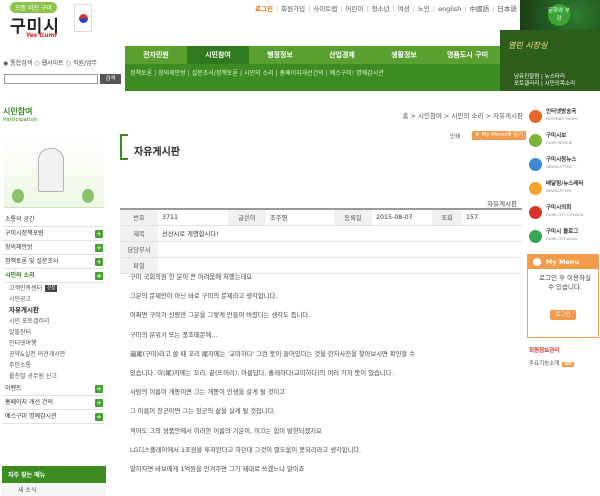 The height and width of the screenshot is (496, 600). I want to click on sidebar-item: 불친절 공무원 신고, so click(54, 376).